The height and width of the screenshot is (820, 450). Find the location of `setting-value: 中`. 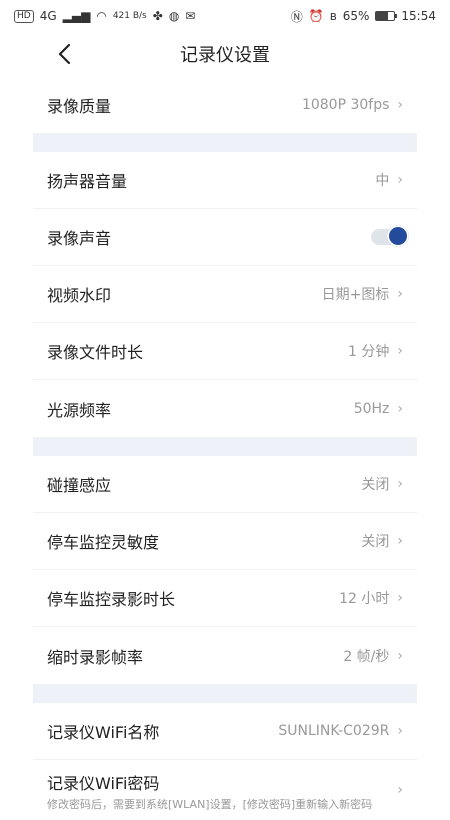

setting-value: 中 is located at coordinates (382, 181).